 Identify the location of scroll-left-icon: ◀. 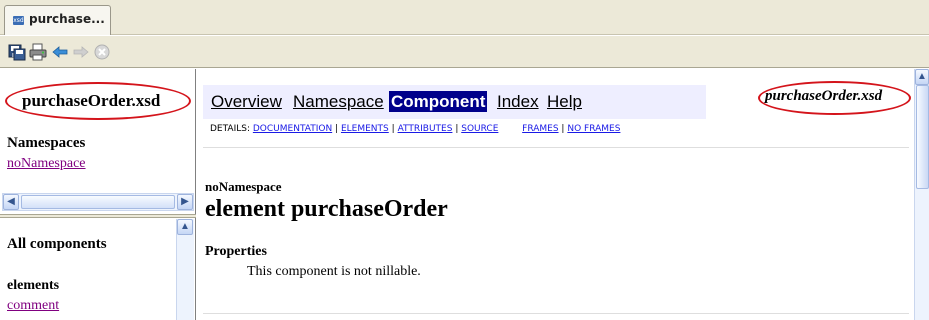
(11, 202).